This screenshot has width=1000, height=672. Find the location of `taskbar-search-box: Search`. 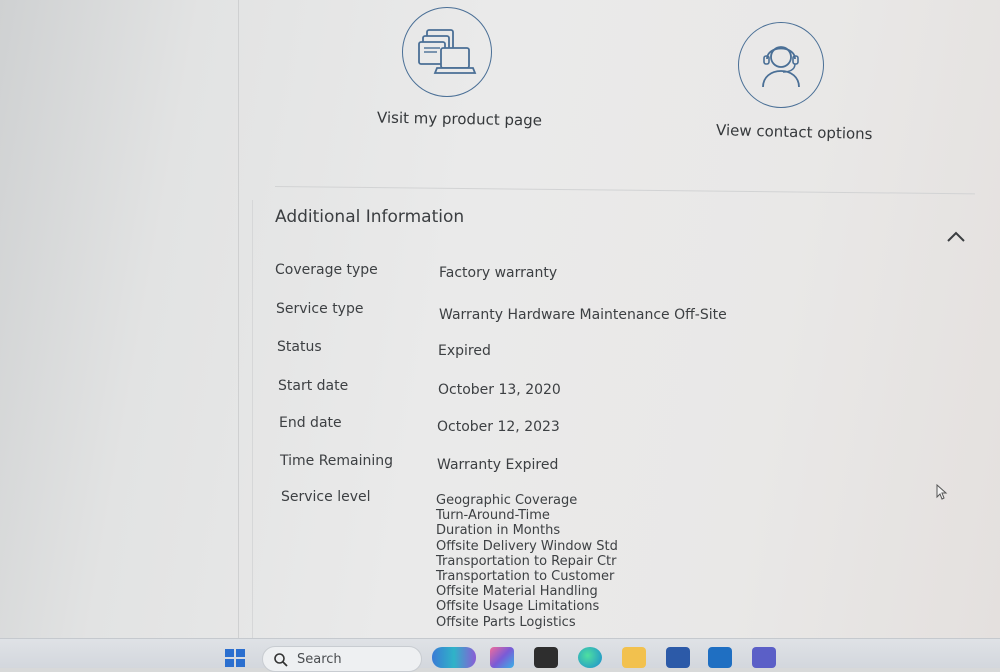

taskbar-search-box: Search is located at coordinates (342, 659).